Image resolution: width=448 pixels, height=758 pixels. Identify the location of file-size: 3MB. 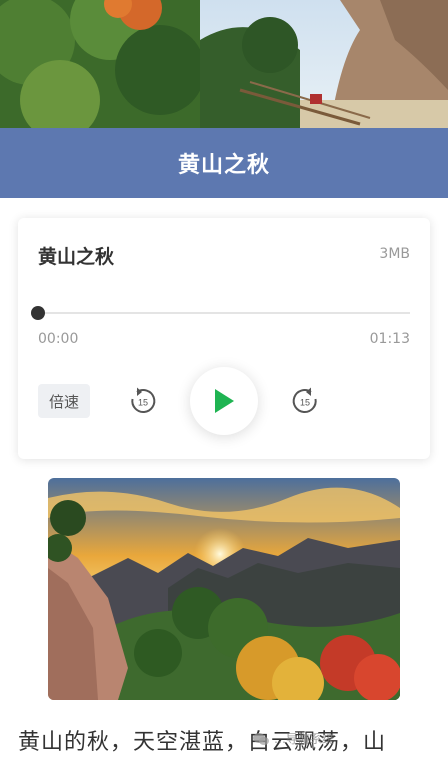
(394, 254).